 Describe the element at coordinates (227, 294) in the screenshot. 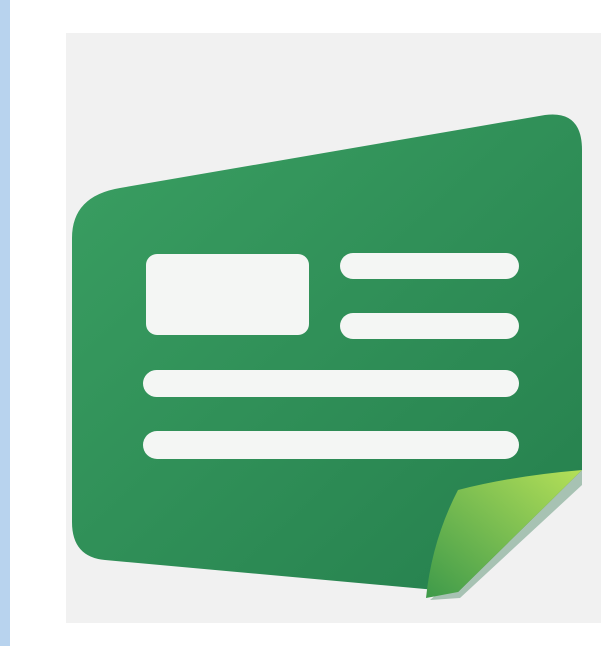

I see `image-placeholder` at that location.